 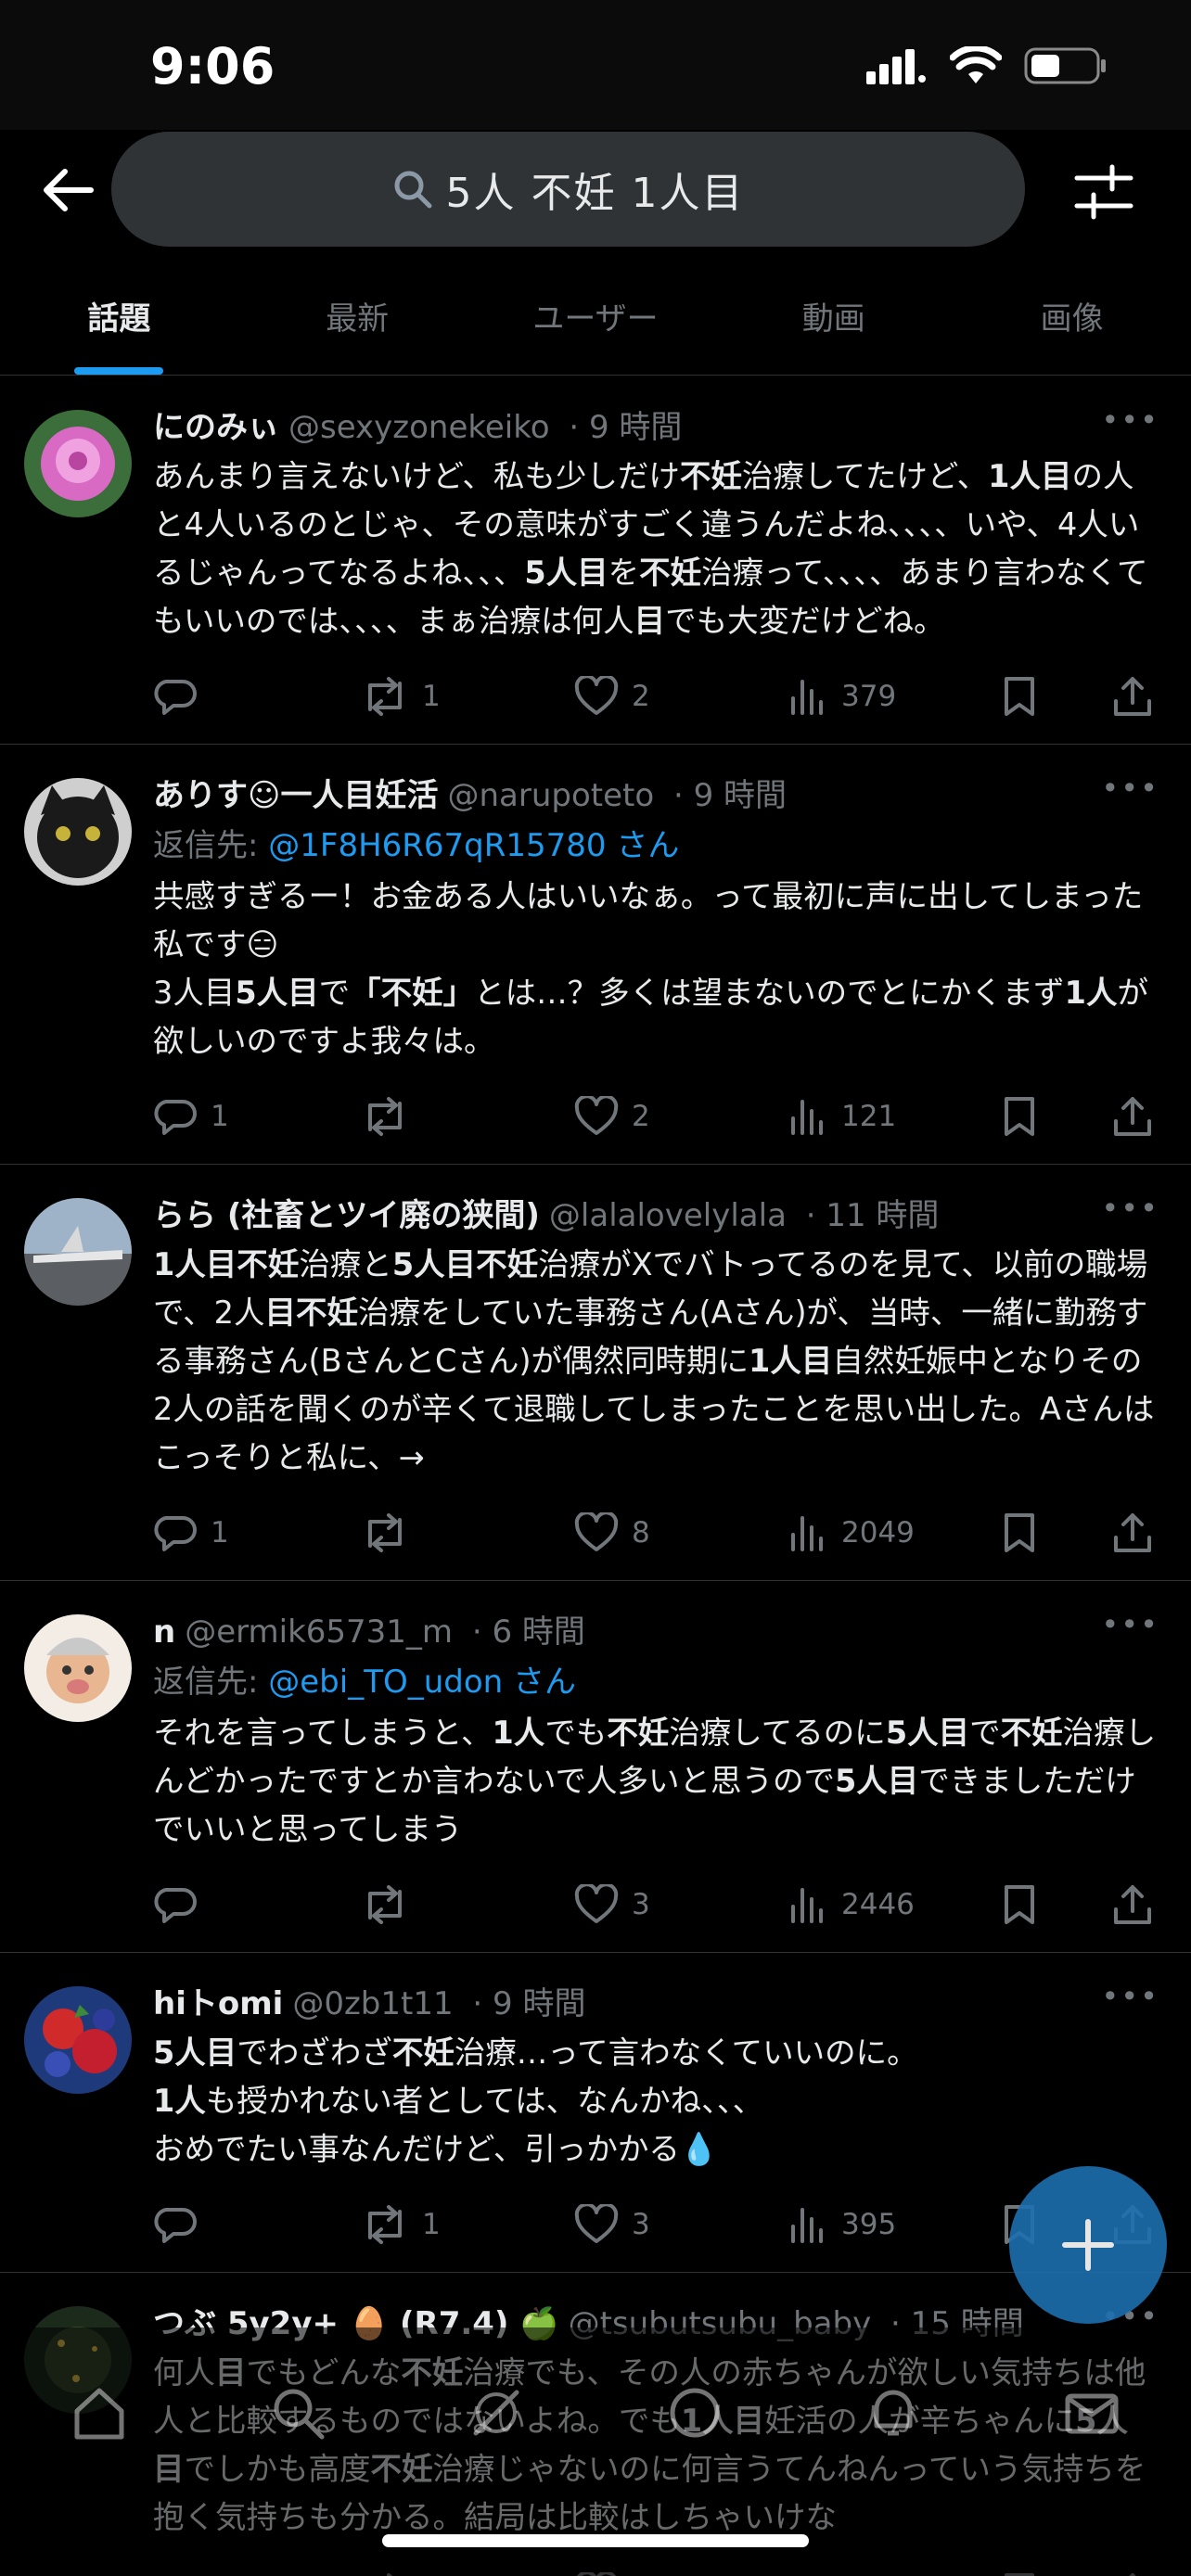 I want to click on display-name: n, so click(x=164, y=1632).